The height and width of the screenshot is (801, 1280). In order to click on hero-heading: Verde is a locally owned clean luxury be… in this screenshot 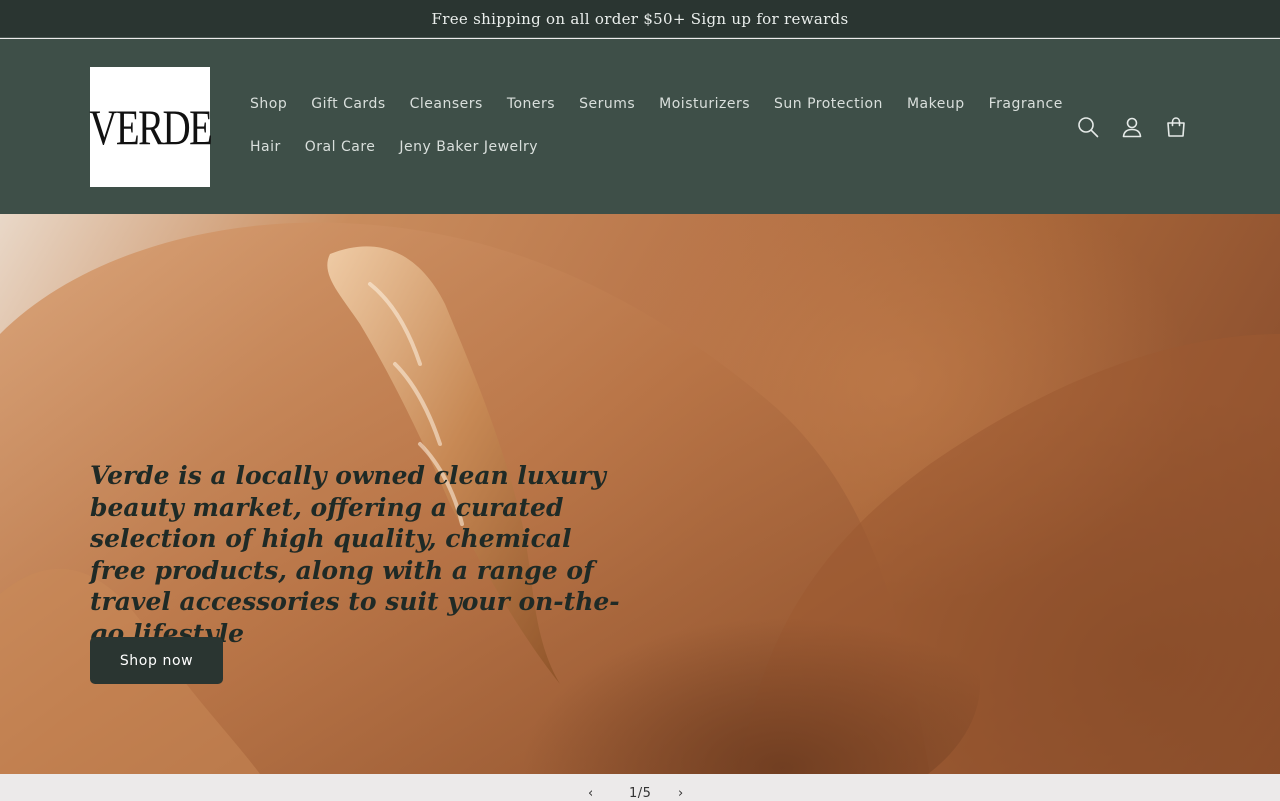, I will do `click(355, 554)`.